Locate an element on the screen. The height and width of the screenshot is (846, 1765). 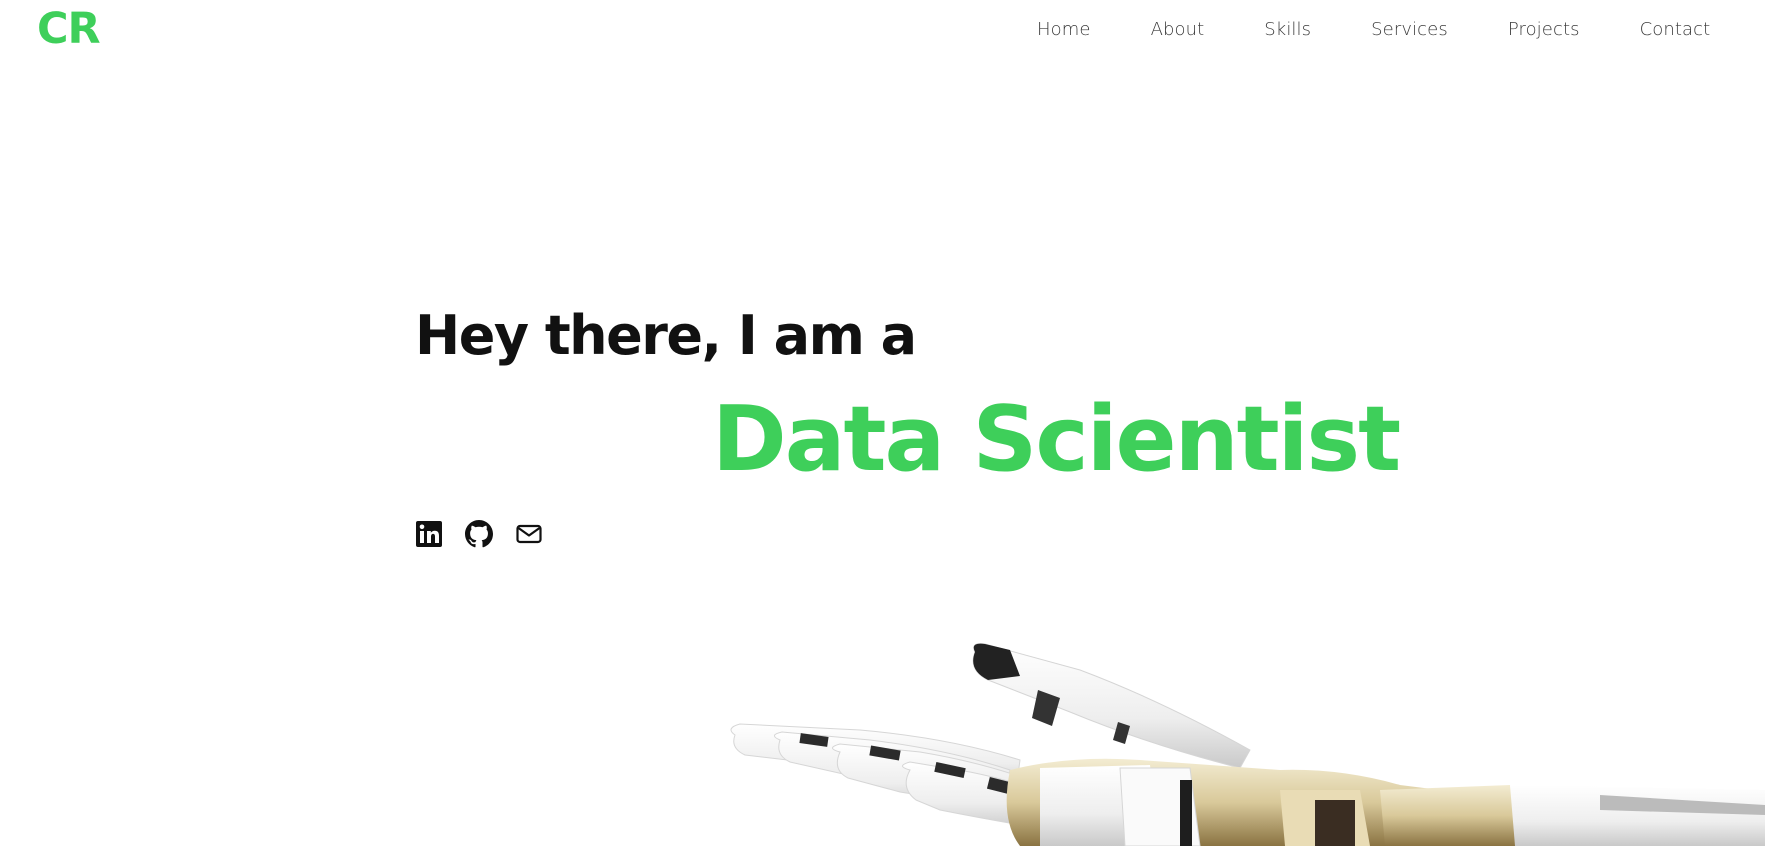
nav-item-services: Services is located at coordinates (1409, 30).